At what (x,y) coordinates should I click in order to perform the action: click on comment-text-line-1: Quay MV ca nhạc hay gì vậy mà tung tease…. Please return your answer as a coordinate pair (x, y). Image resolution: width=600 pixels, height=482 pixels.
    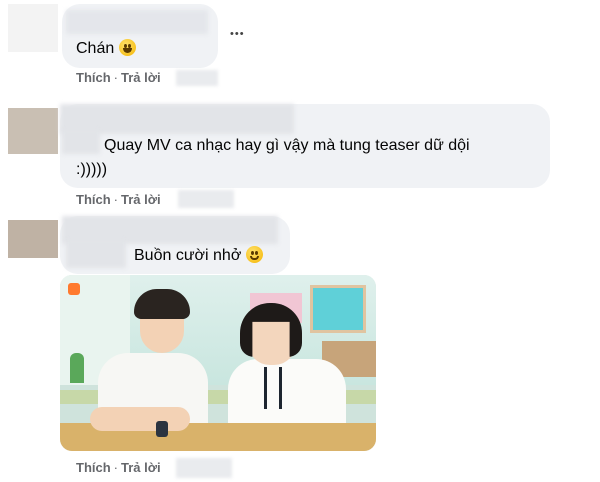
    Looking at the image, I should click on (287, 145).